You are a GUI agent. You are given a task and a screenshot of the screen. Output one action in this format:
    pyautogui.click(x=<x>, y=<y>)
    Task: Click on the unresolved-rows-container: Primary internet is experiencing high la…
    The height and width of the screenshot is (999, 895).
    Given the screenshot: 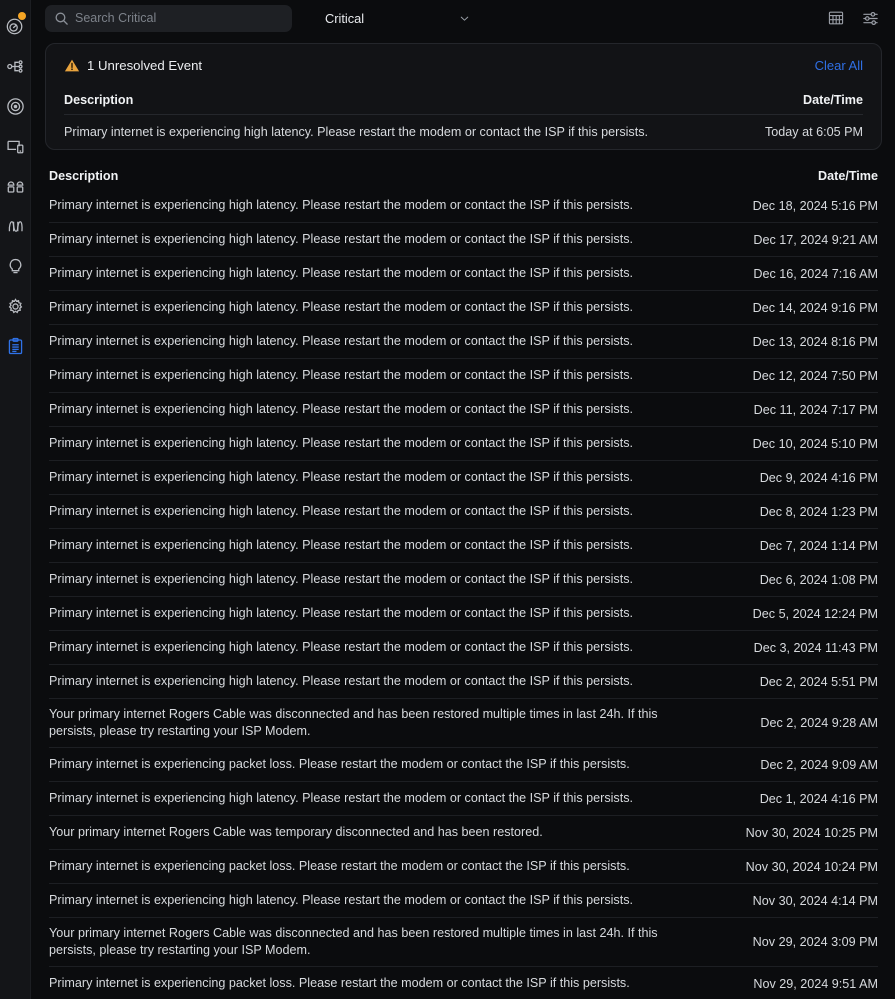 What is the action you would take?
    pyautogui.click(x=463, y=132)
    